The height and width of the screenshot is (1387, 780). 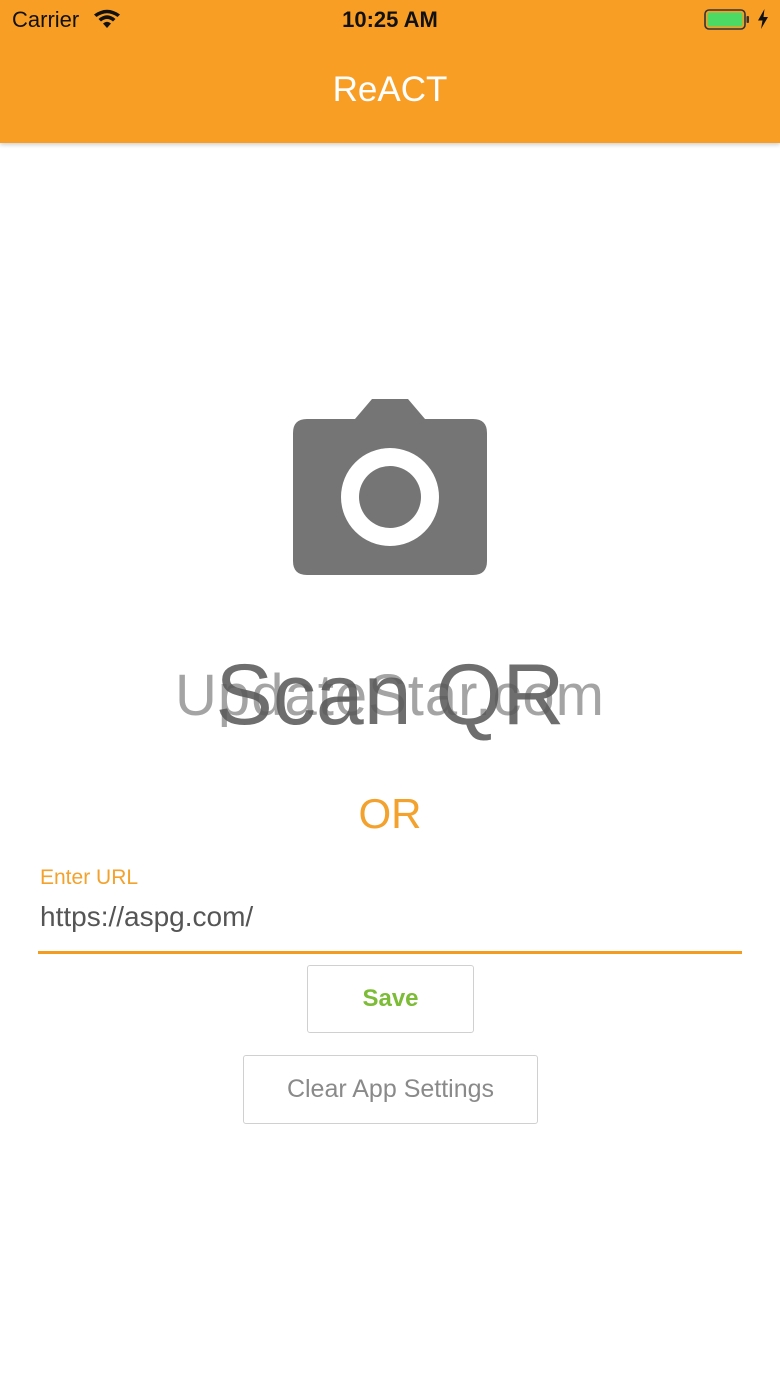 I want to click on save-button: Save, so click(x=390, y=999).